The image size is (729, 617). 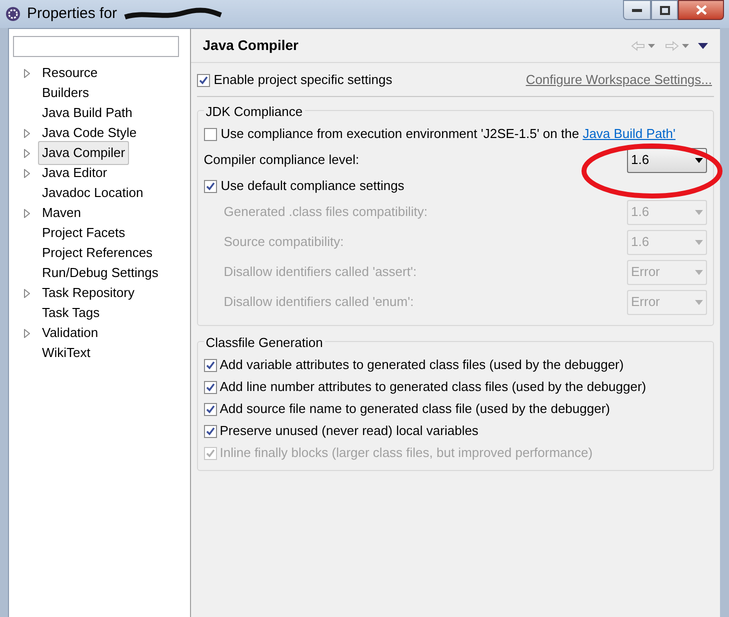 I want to click on java-build-path-link: Java Build Path', so click(x=629, y=134).